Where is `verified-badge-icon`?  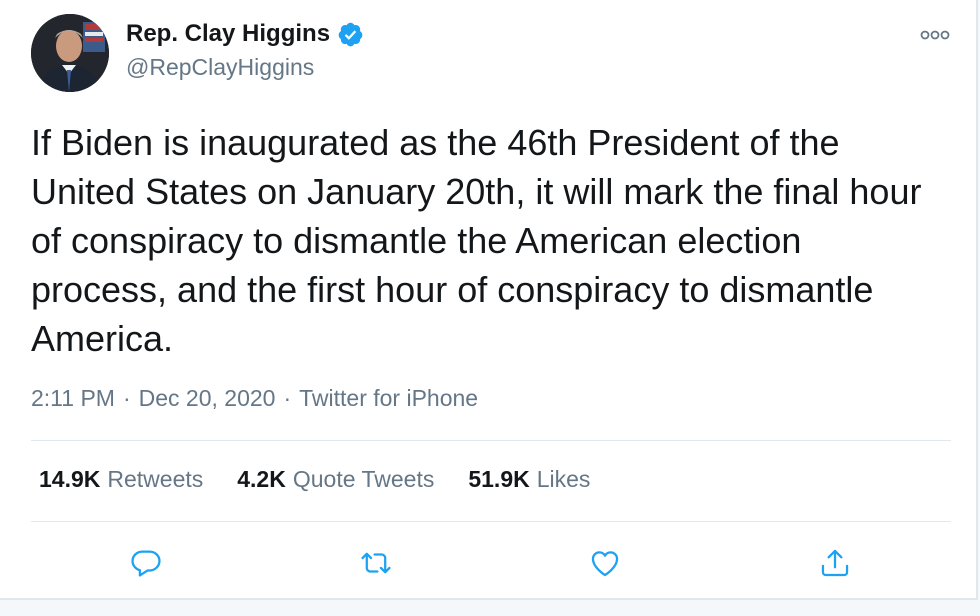
verified-badge-icon is located at coordinates (350, 34).